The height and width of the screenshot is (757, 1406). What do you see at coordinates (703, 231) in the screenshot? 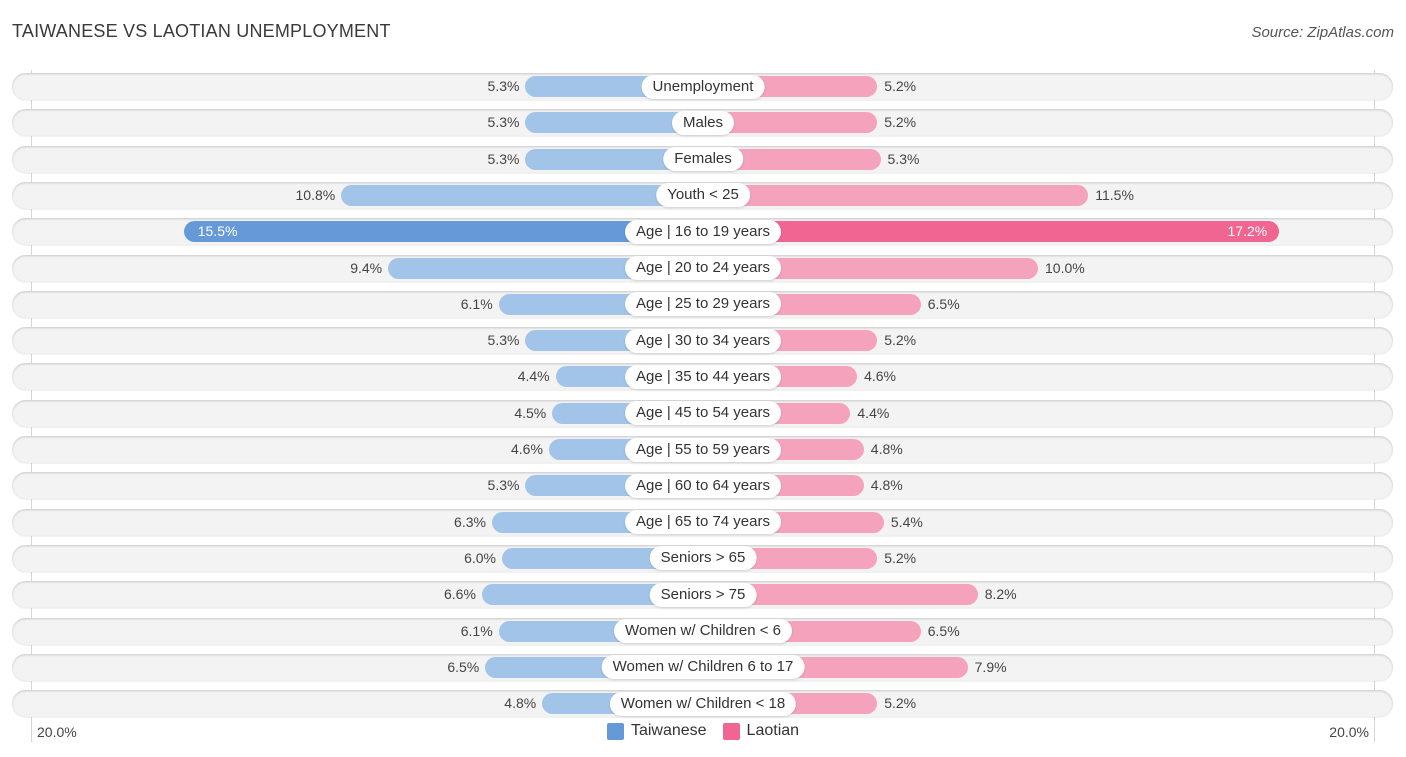
I see `category-label: Age | 16 to 19 years` at bounding box center [703, 231].